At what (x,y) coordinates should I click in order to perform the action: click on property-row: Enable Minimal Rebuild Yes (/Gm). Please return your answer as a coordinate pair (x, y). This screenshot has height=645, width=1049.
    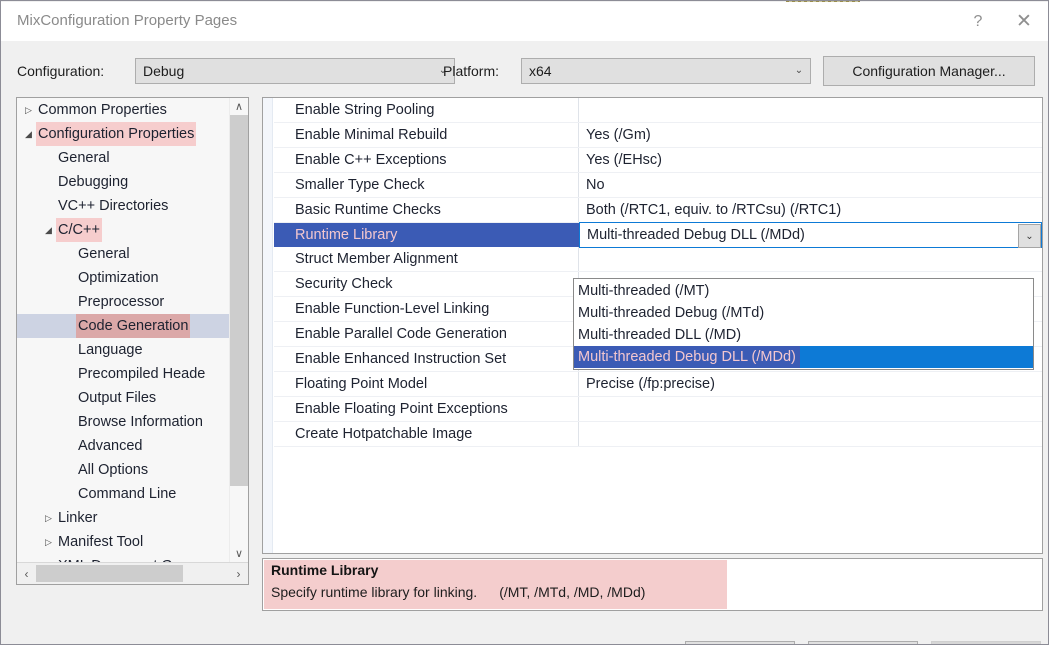
    Looking at the image, I should click on (658, 135).